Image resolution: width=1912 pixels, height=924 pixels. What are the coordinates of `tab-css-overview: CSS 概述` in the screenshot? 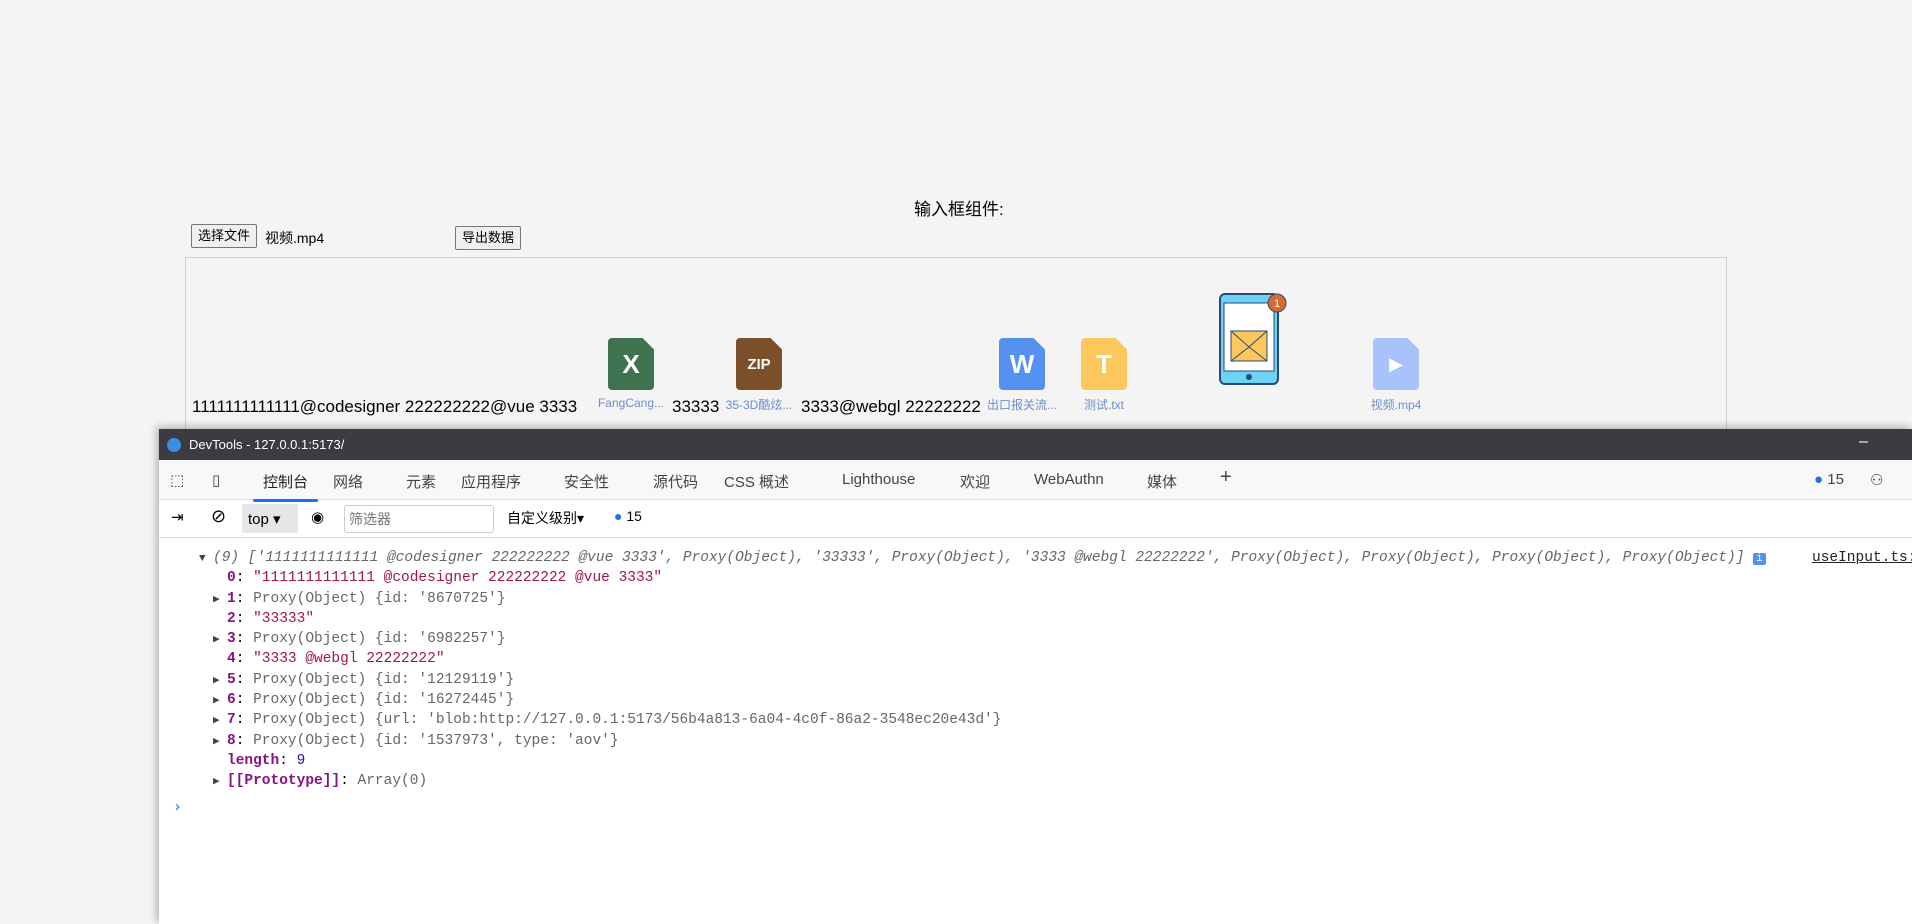 It's located at (756, 481).